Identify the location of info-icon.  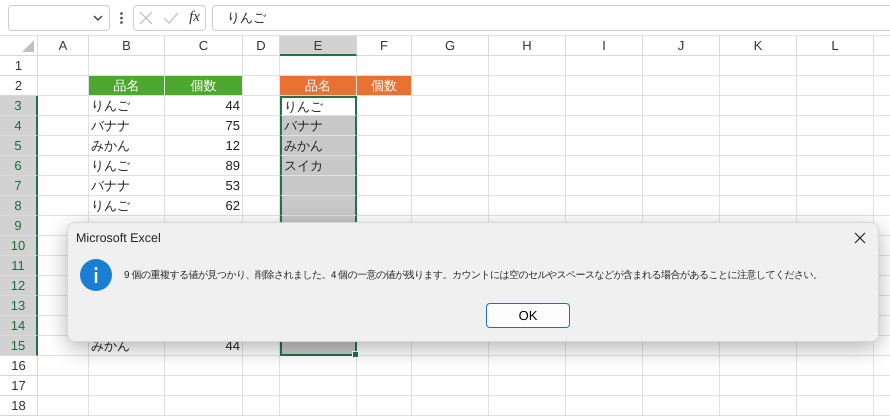
(96, 275).